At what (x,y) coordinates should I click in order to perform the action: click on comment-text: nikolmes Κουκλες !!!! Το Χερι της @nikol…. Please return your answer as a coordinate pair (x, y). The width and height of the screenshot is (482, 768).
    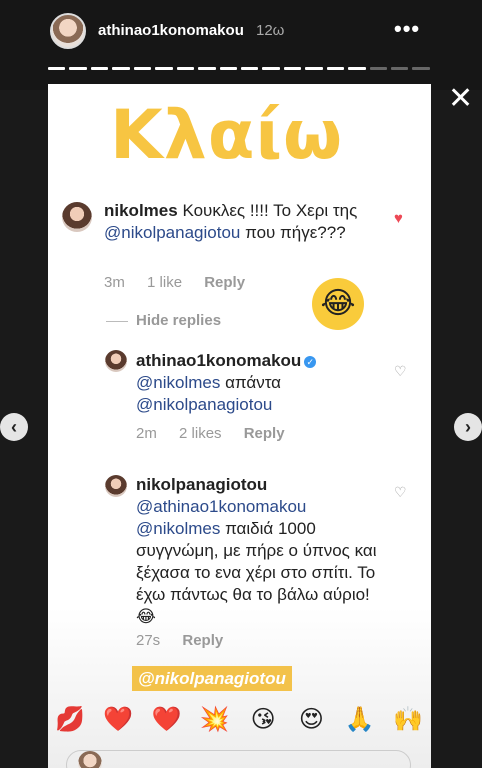
    Looking at the image, I should click on (244, 222).